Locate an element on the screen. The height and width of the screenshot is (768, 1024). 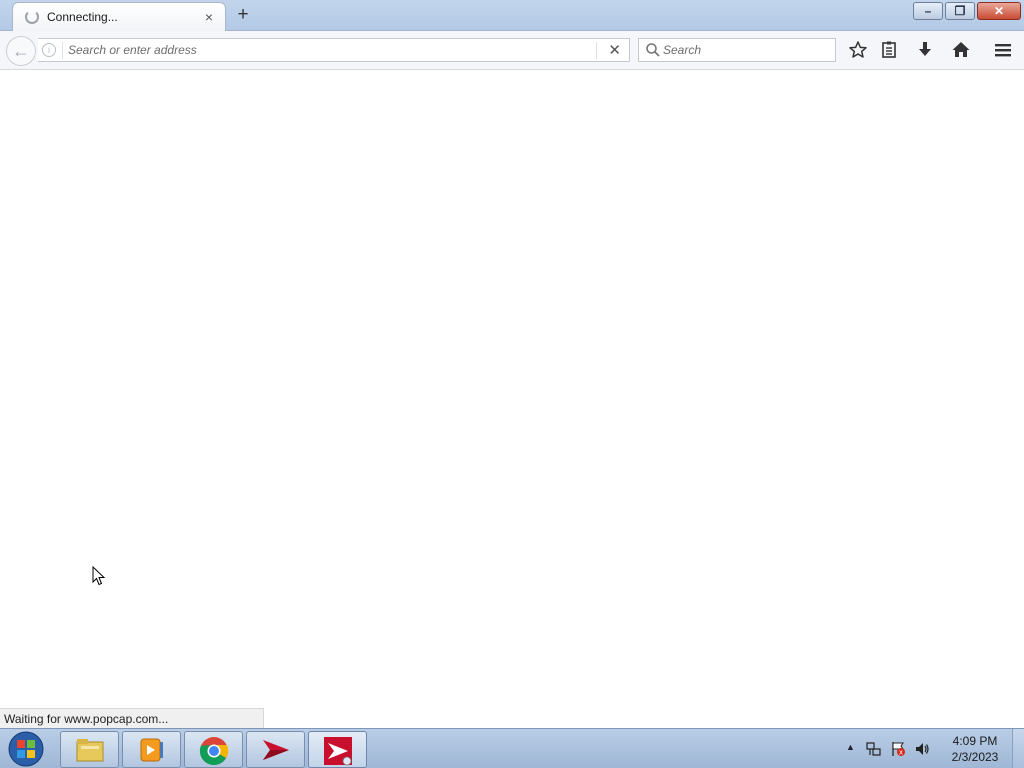
minimize-button: – is located at coordinates (928, 11).